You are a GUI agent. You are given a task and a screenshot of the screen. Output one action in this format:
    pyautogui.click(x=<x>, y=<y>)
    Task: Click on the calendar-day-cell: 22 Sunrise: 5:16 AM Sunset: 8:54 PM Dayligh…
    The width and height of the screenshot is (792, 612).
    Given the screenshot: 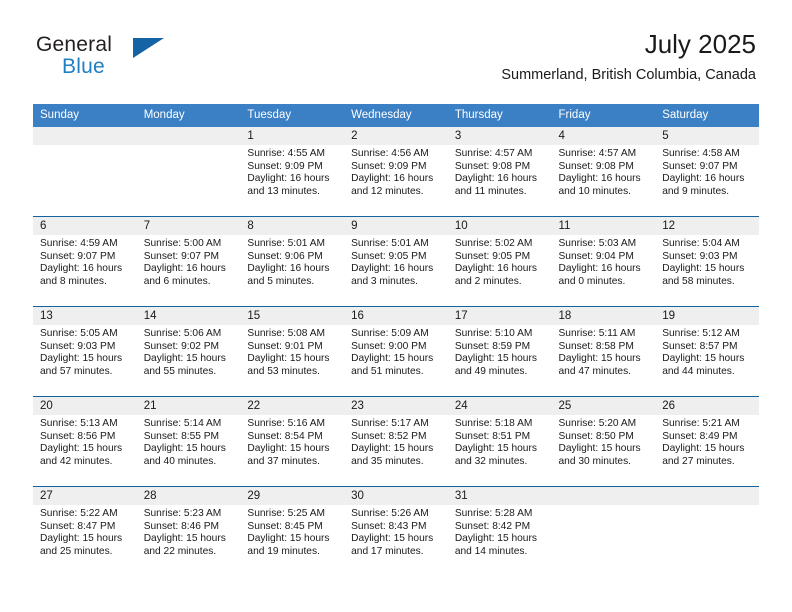 What is the action you would take?
    pyautogui.click(x=292, y=441)
    